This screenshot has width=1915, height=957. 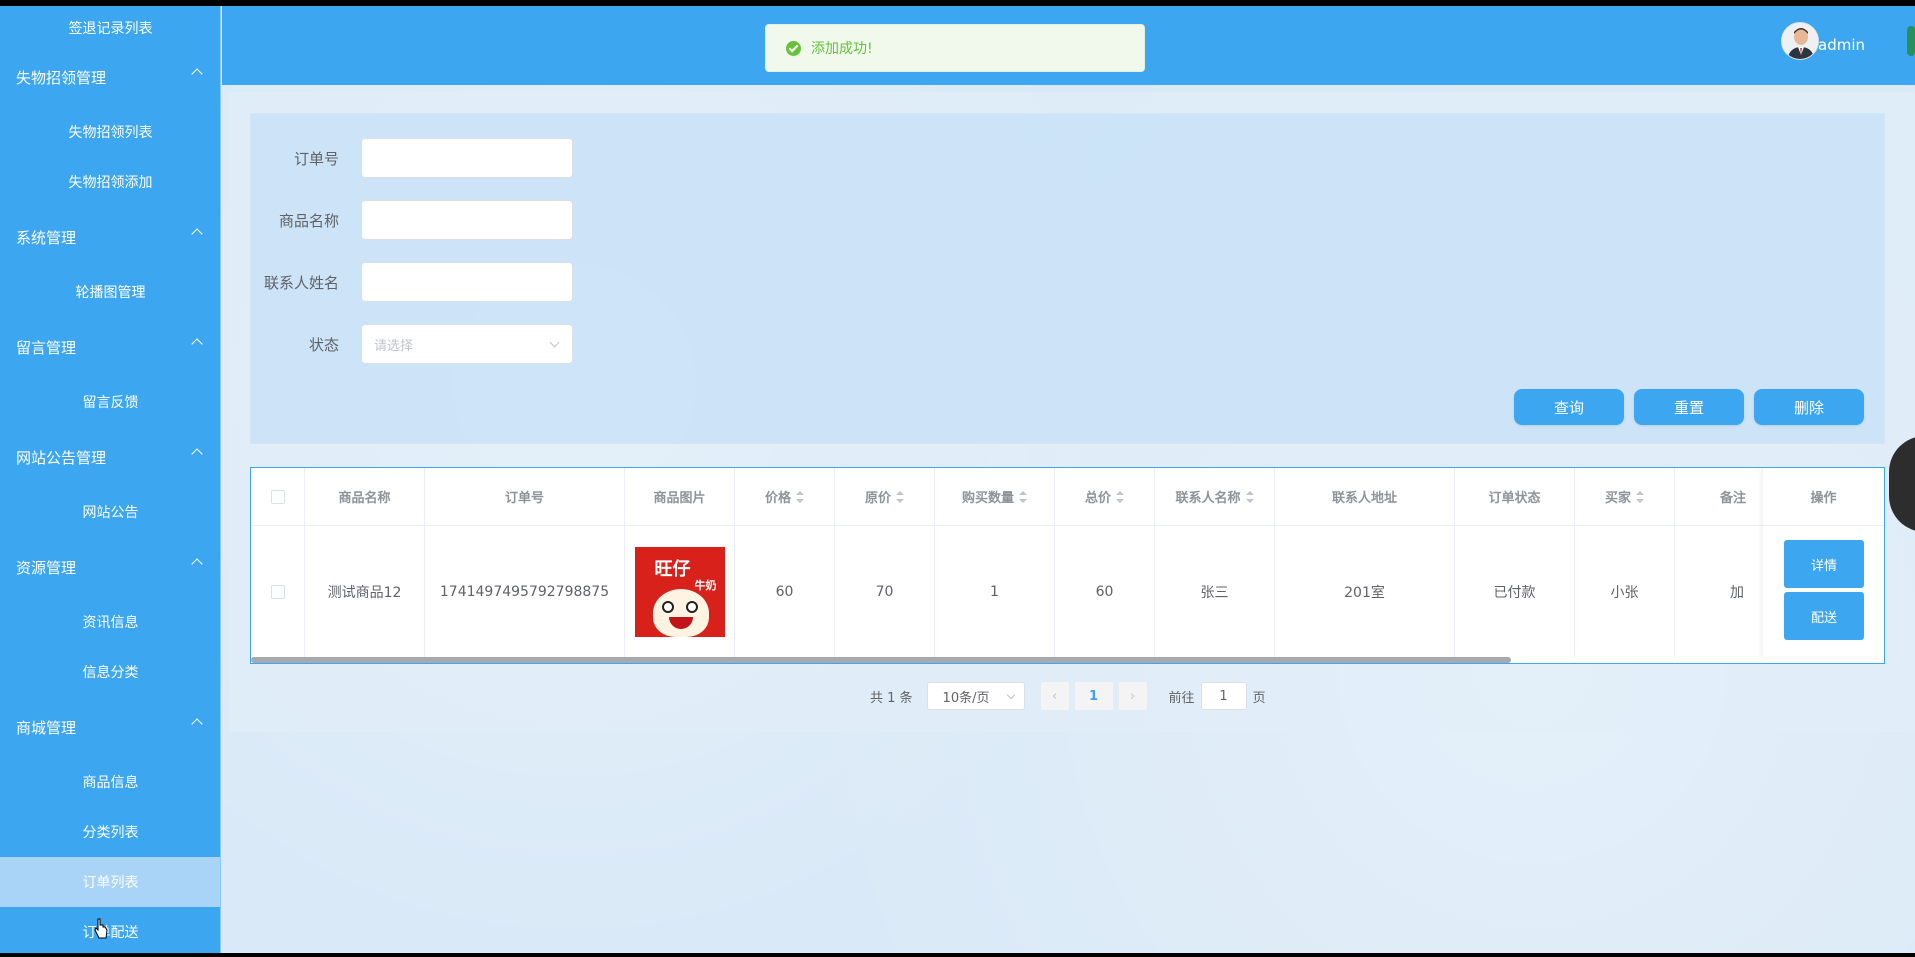 What do you see at coordinates (323, 344) in the screenshot?
I see `status-label: 状态` at bounding box center [323, 344].